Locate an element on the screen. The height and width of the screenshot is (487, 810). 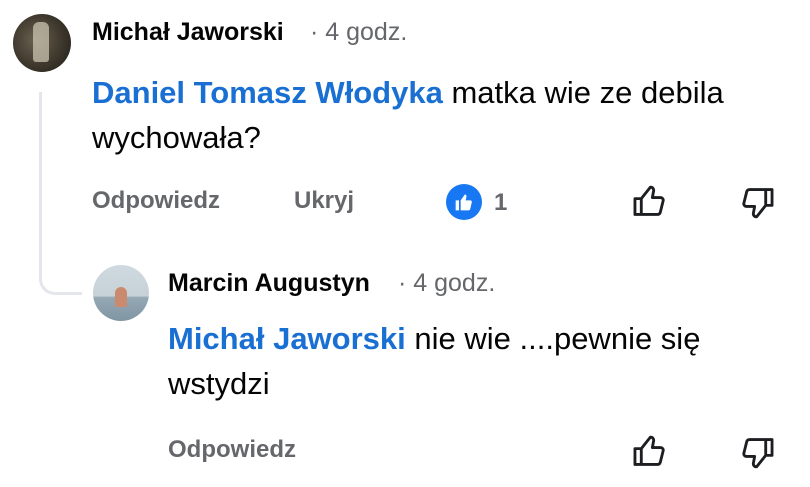
mention-link: Daniel Tomasz Włodyka is located at coordinates (267, 92).